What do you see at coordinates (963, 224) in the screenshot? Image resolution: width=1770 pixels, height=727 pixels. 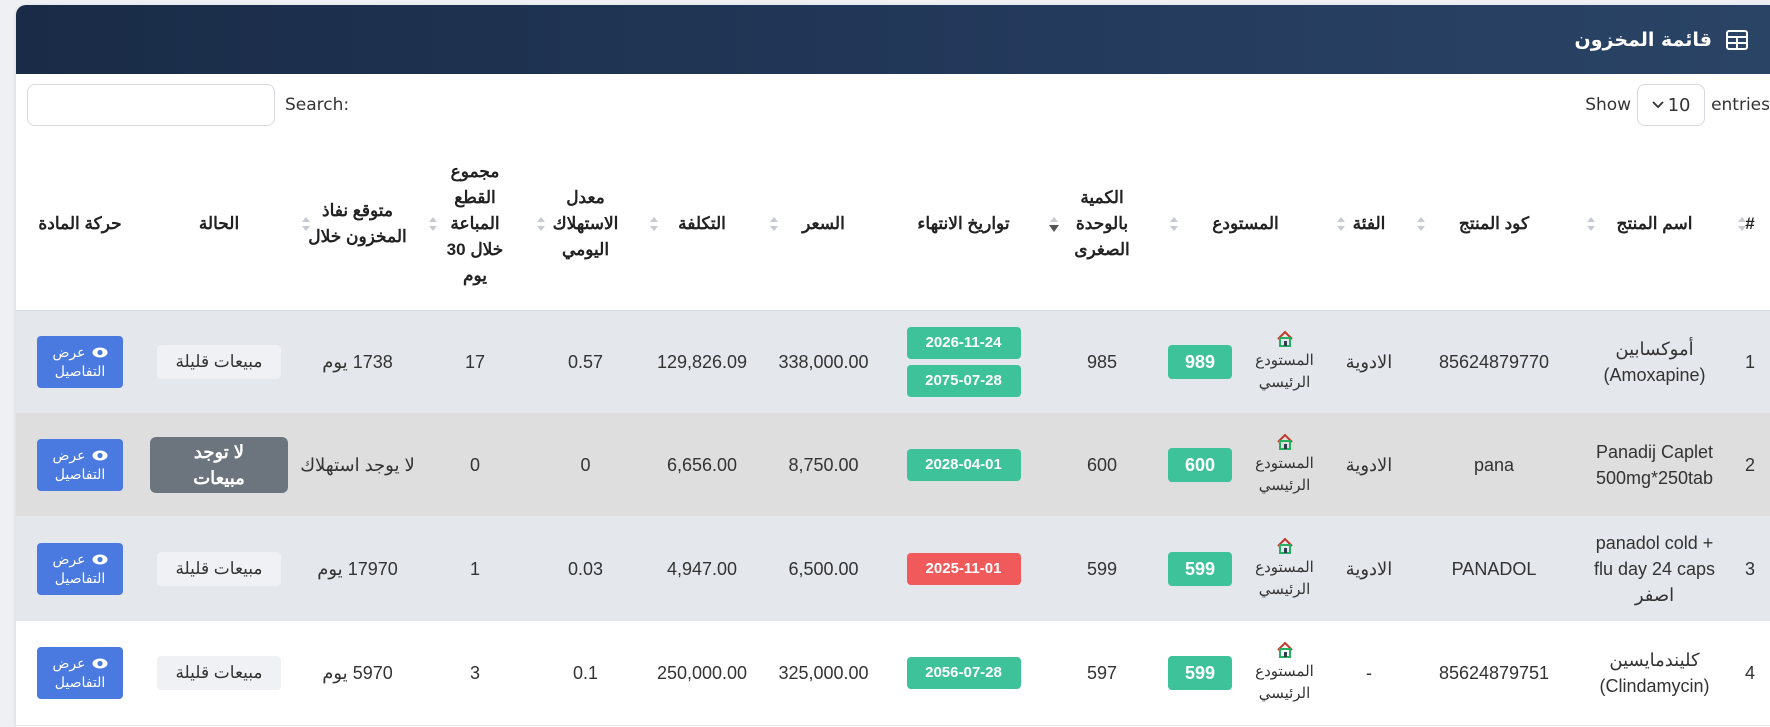 I see `column-header-expiry-dates: تواريخ الانتهاء` at bounding box center [963, 224].